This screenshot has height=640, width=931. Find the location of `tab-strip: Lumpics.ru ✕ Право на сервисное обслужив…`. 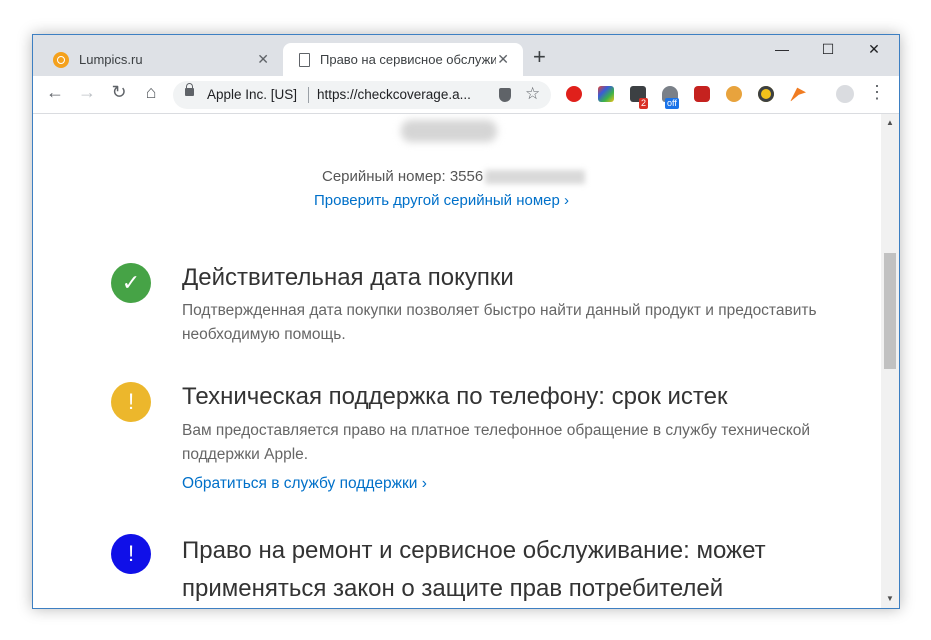

tab-strip: Lumpics.ru ✕ Право на сервисное обслужив… is located at coordinates (466, 55).